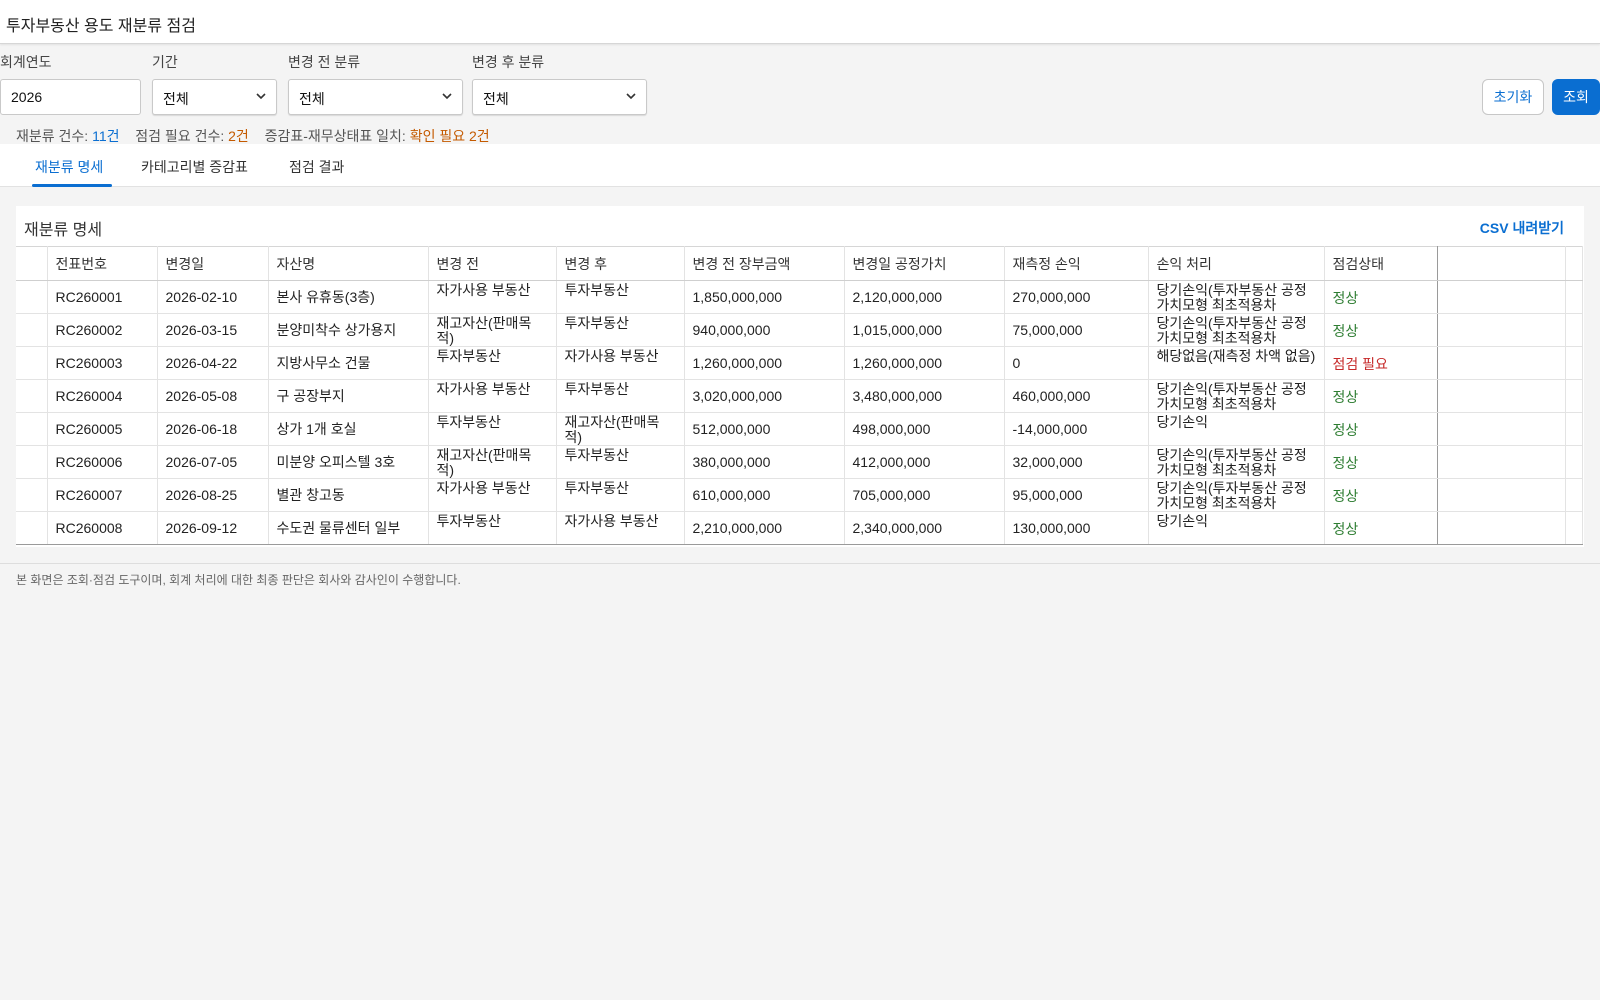 Image resolution: width=1600 pixels, height=1000 pixels. I want to click on table-cell: 2026-04-22, so click(213, 363).